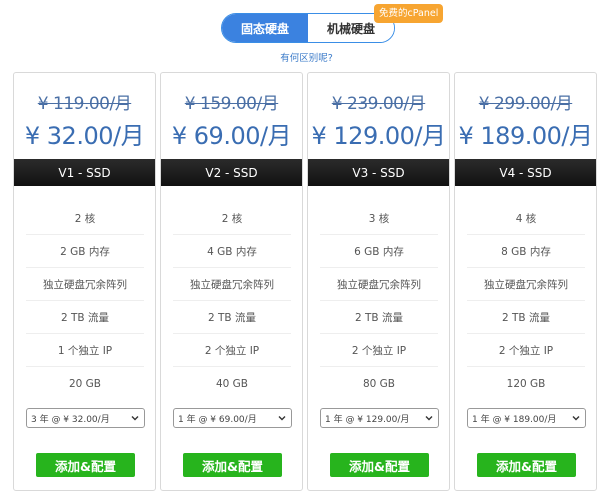 Image resolution: width=613 pixels, height=500 pixels. What do you see at coordinates (526, 251) in the screenshot?
I see `feature-memory: 8 GB 内存` at bounding box center [526, 251].